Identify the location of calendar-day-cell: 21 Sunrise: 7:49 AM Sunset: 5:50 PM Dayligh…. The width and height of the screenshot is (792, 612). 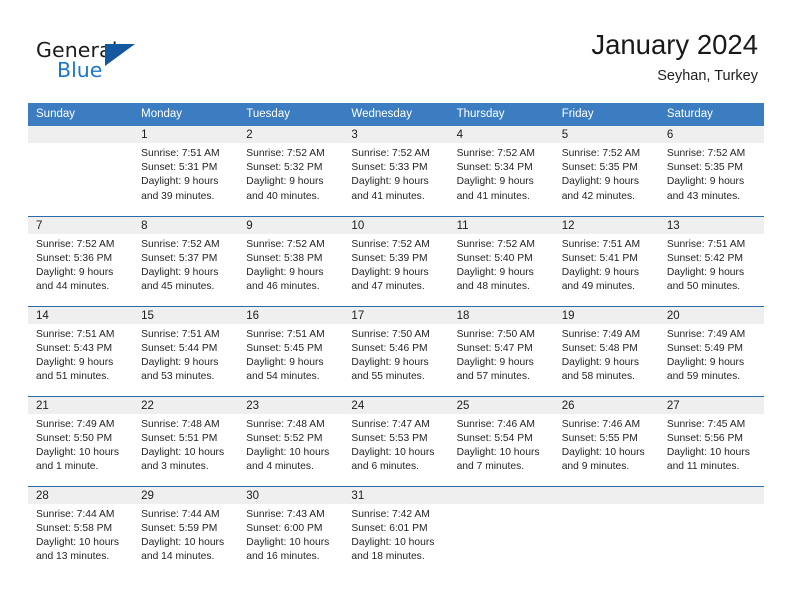
(81, 440).